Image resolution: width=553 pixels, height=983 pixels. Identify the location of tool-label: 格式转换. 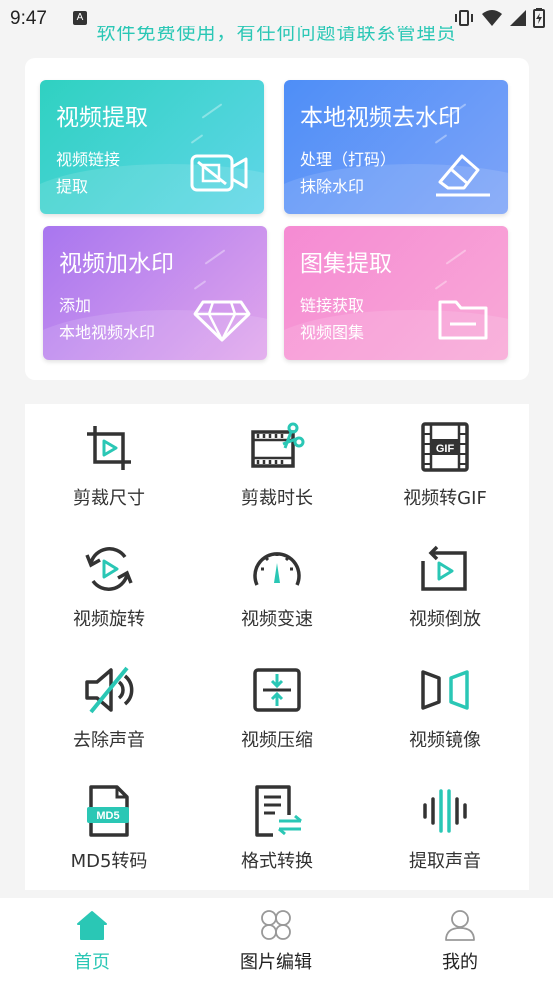
(277, 861).